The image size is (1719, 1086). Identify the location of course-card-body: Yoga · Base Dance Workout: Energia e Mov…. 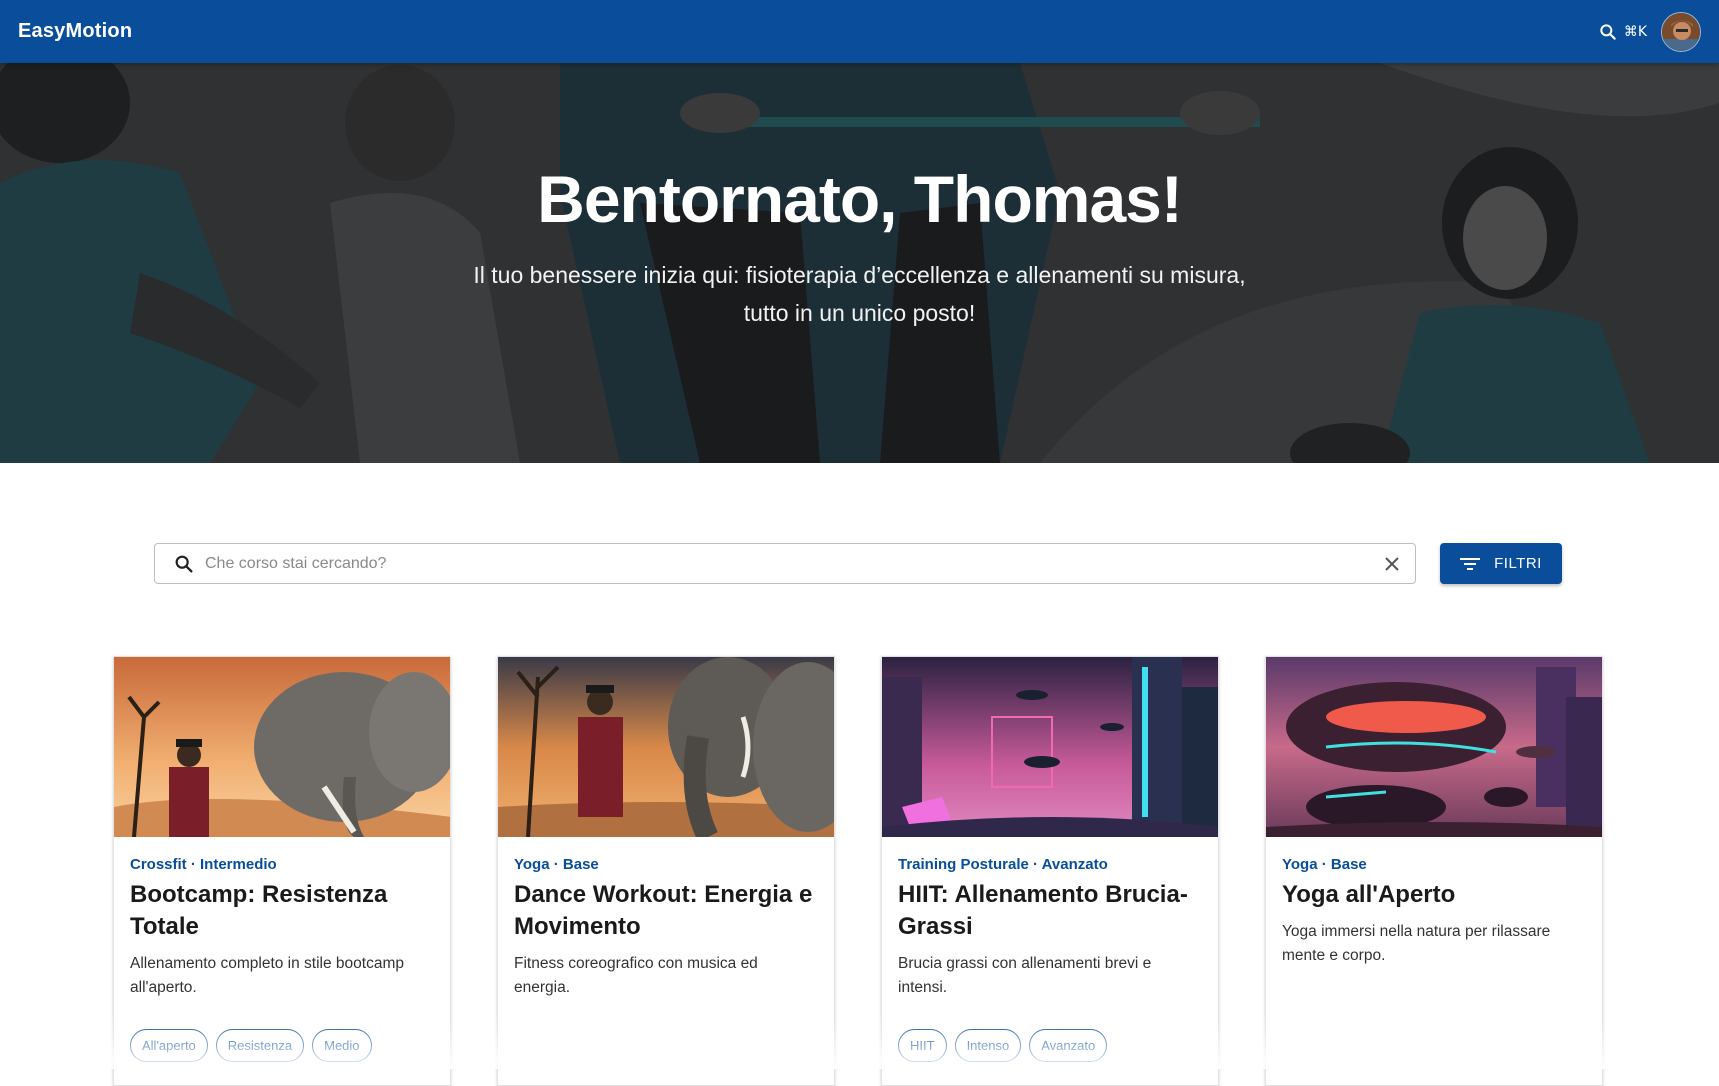
(666, 918).